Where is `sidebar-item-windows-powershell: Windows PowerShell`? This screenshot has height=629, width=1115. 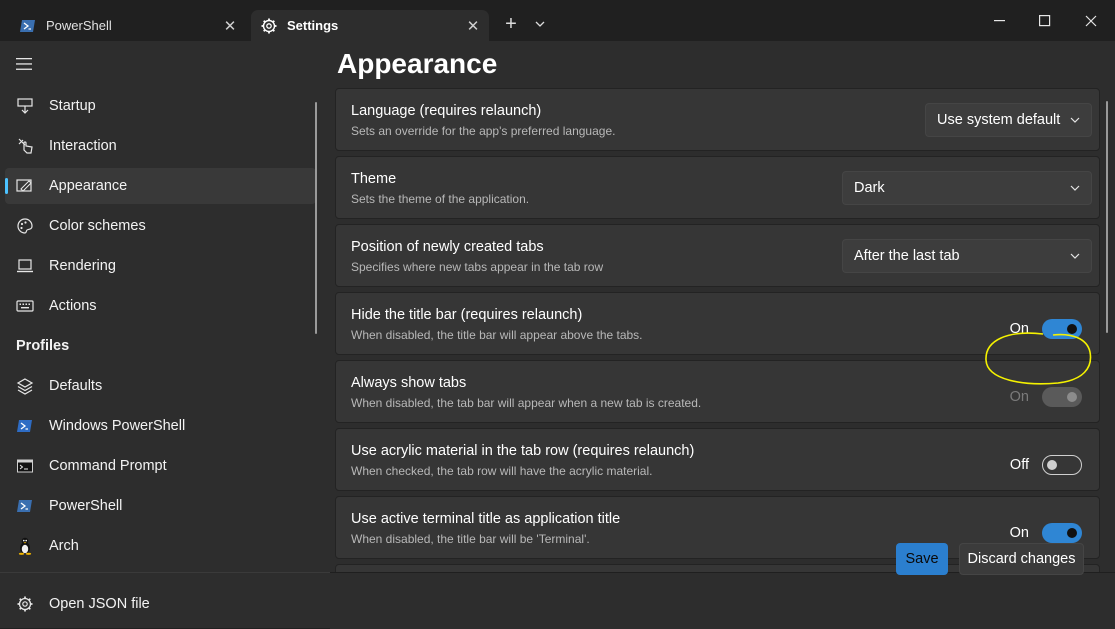
sidebar-item-windows-powershell: Windows PowerShell is located at coordinates (160, 426).